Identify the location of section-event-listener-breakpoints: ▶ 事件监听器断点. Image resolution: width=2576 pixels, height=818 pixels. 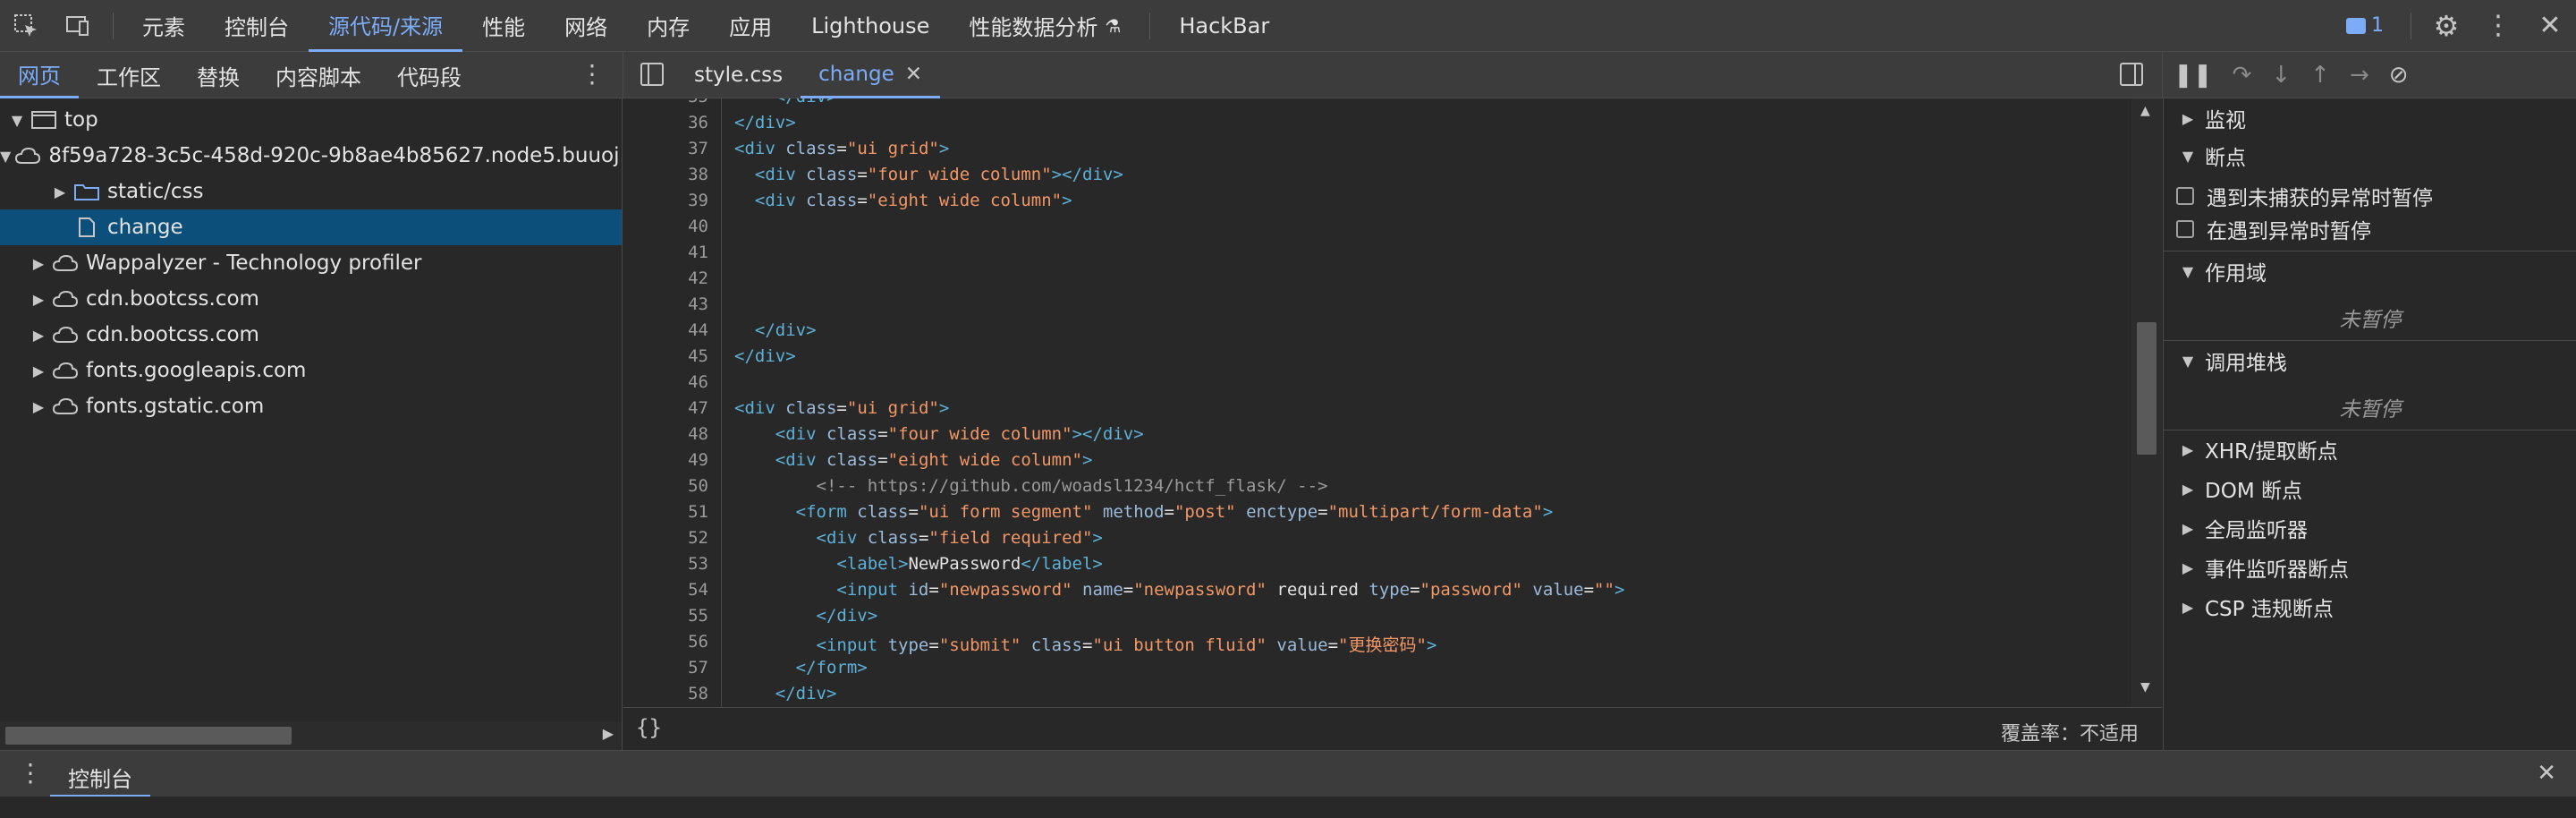
(2370, 568).